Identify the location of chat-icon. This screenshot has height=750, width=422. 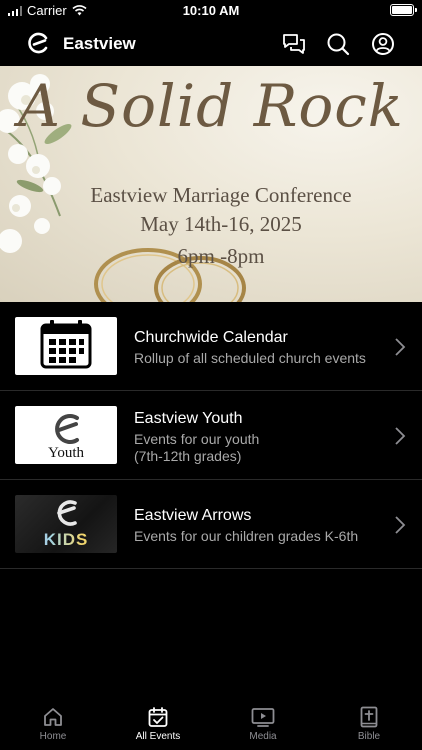
(294, 44).